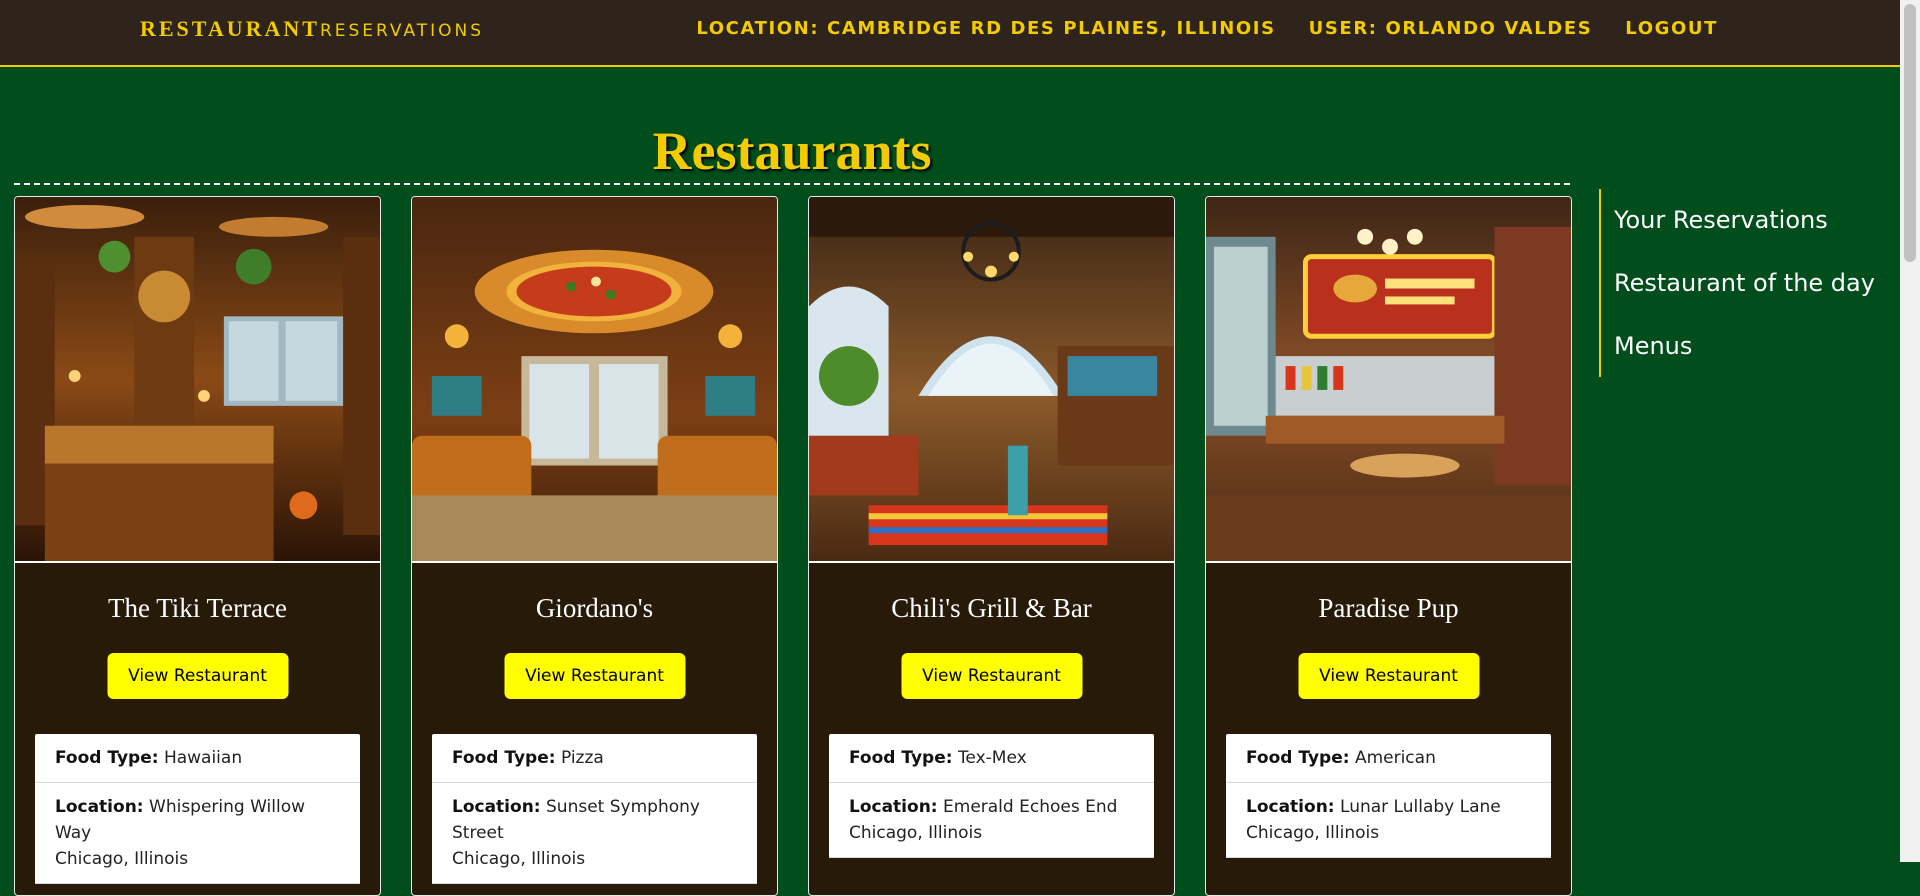 The image size is (1920, 896). What do you see at coordinates (792, 151) in the screenshot?
I see `page-title: Restaurants` at bounding box center [792, 151].